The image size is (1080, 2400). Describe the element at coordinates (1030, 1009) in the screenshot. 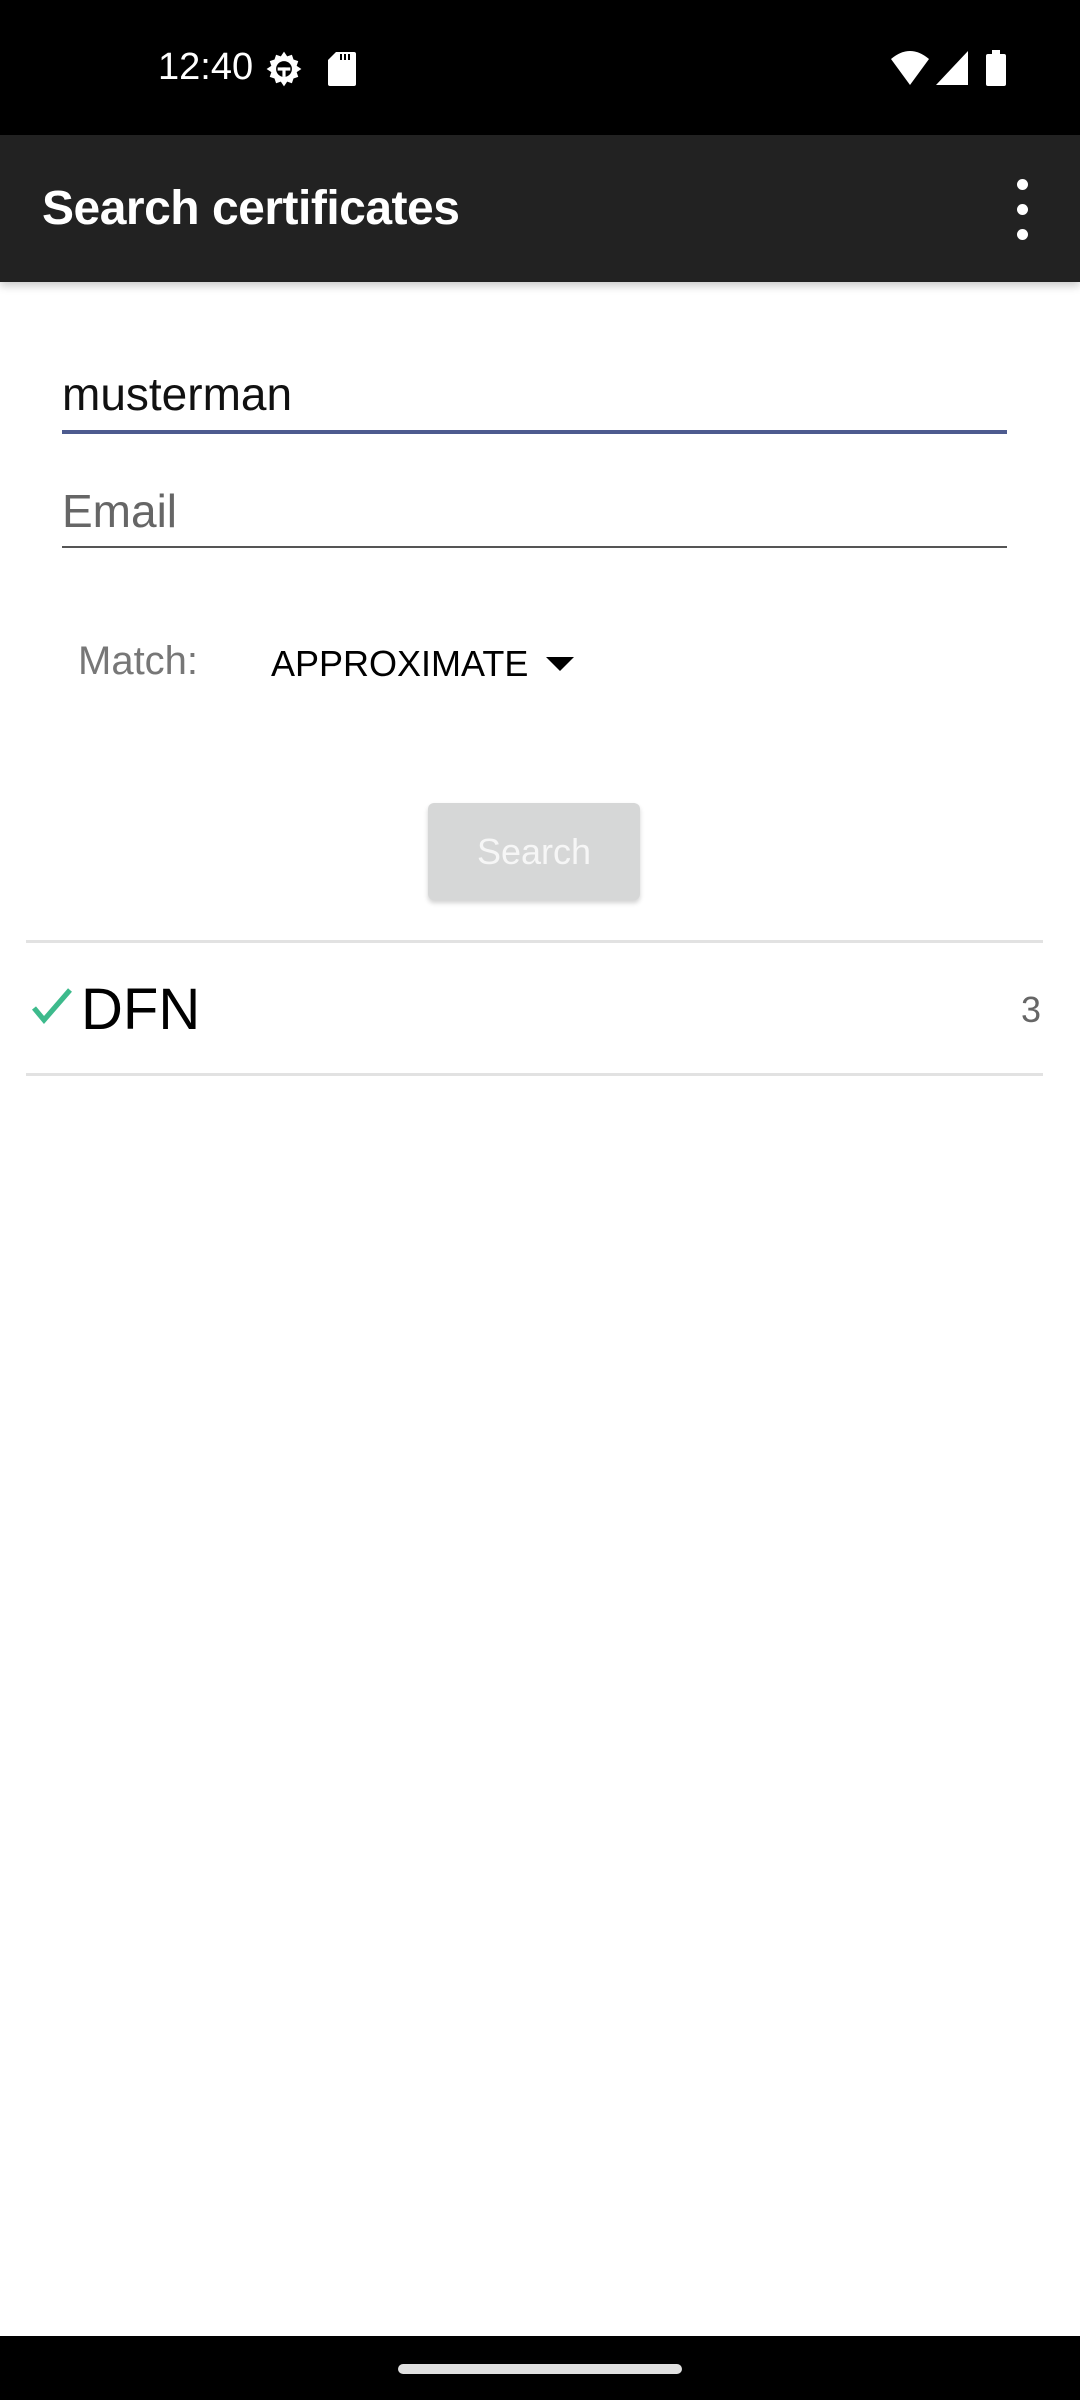

I see `result-count: 3` at that location.